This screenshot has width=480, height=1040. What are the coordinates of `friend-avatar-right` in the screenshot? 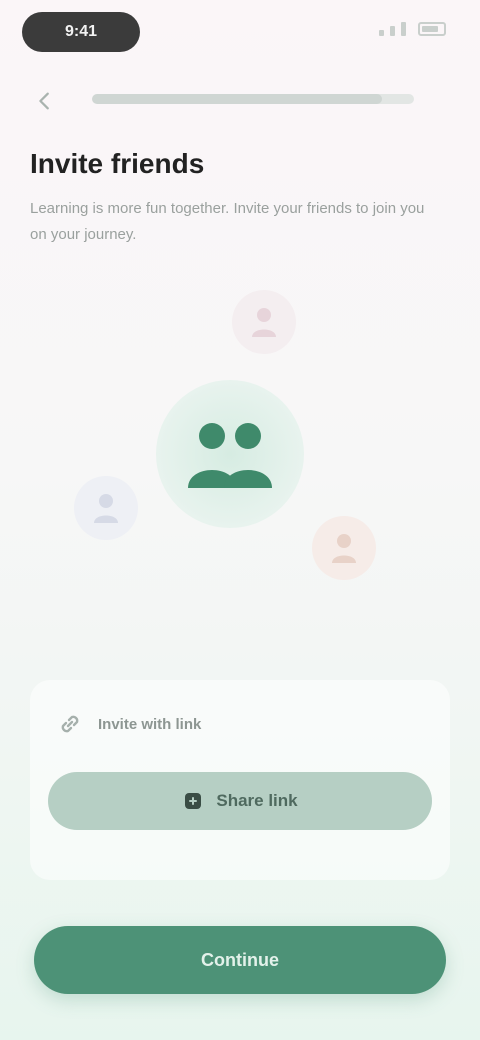 It's located at (344, 548).